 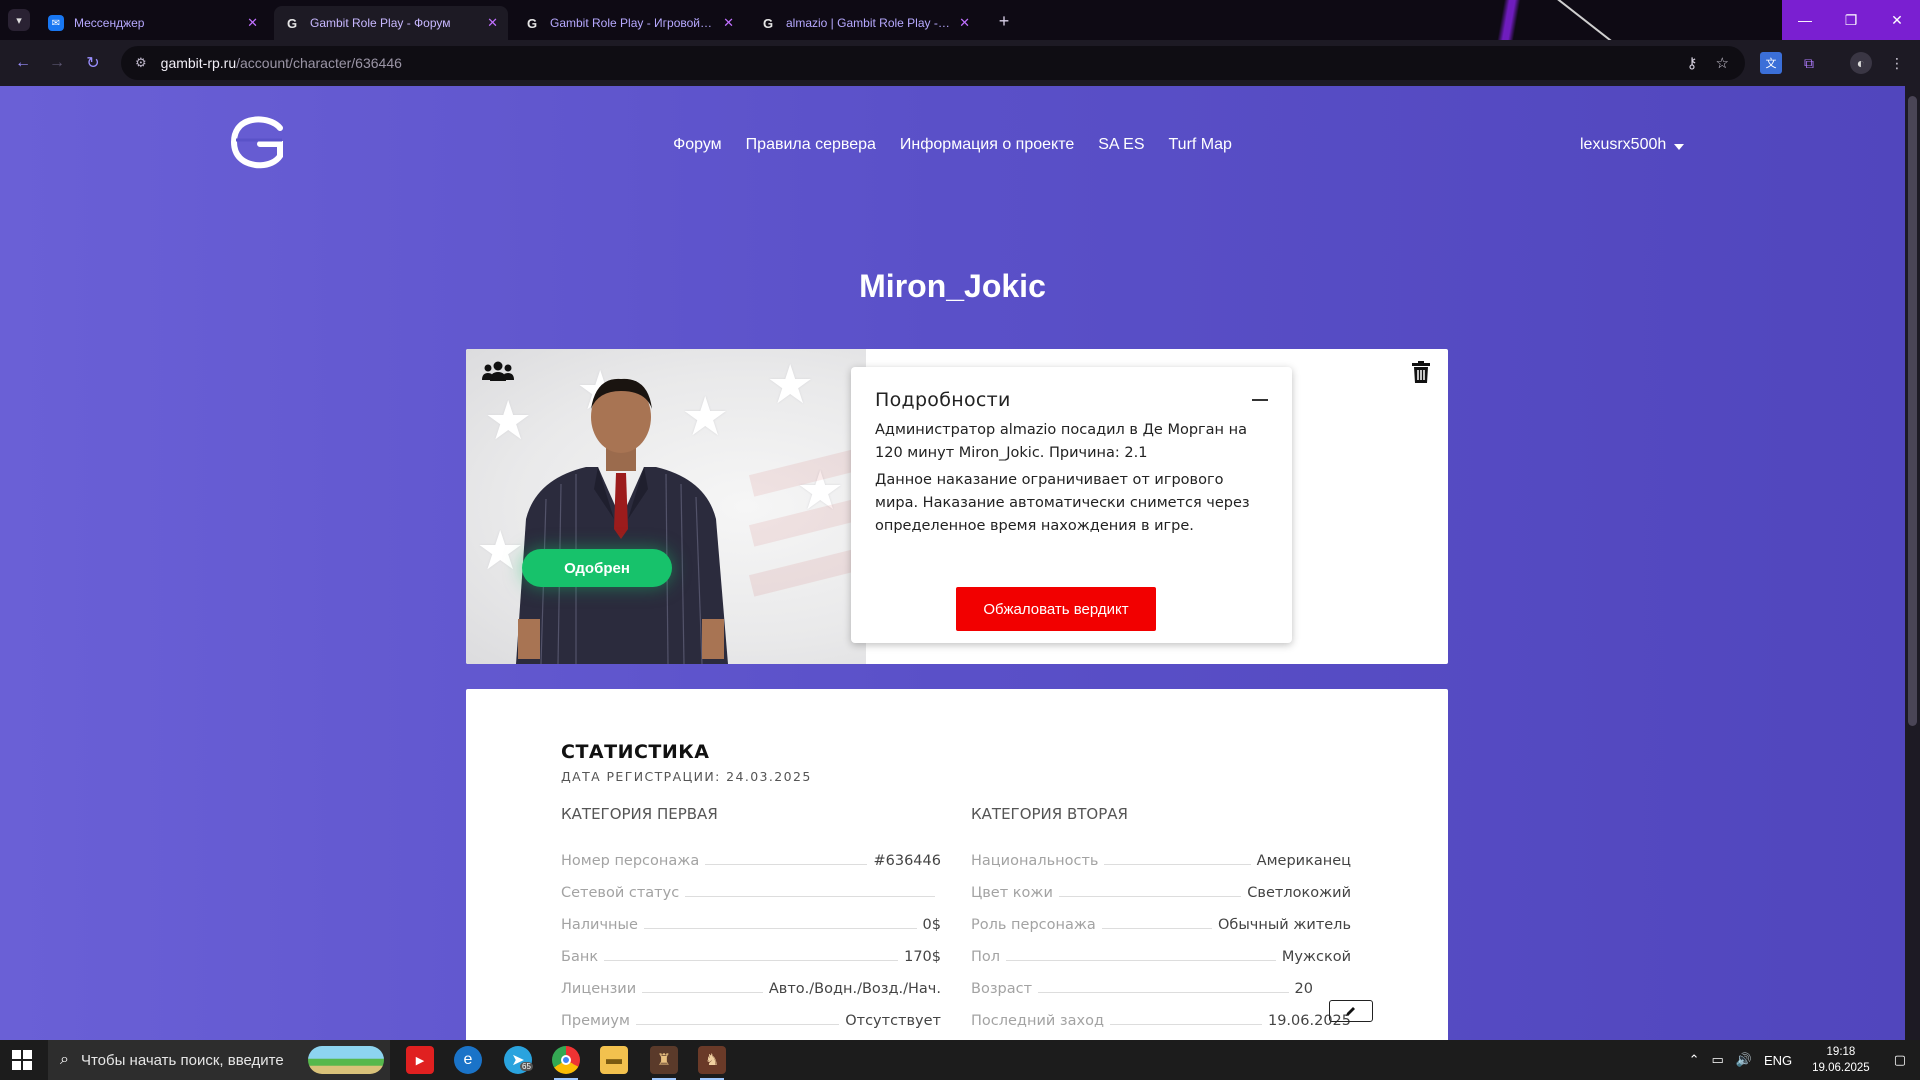 What do you see at coordinates (1623, 144) in the screenshot?
I see `username: lexusrx500h` at bounding box center [1623, 144].